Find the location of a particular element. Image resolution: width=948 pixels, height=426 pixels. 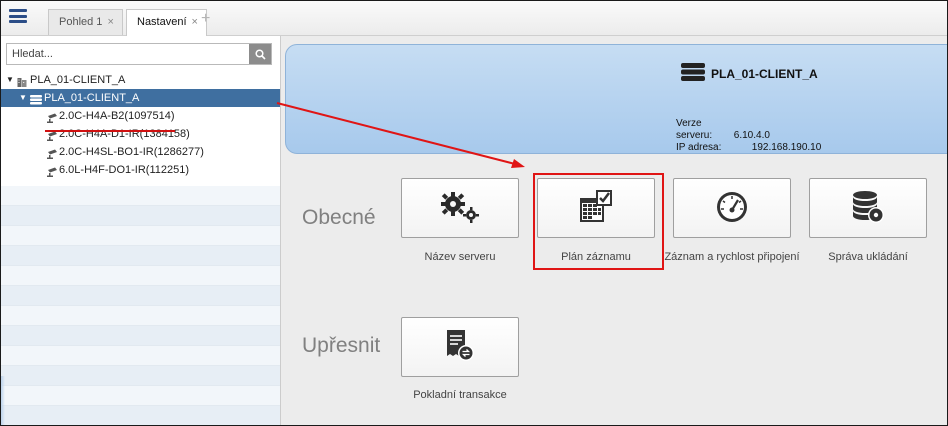

annotation-arrow is located at coordinates (400, 135).